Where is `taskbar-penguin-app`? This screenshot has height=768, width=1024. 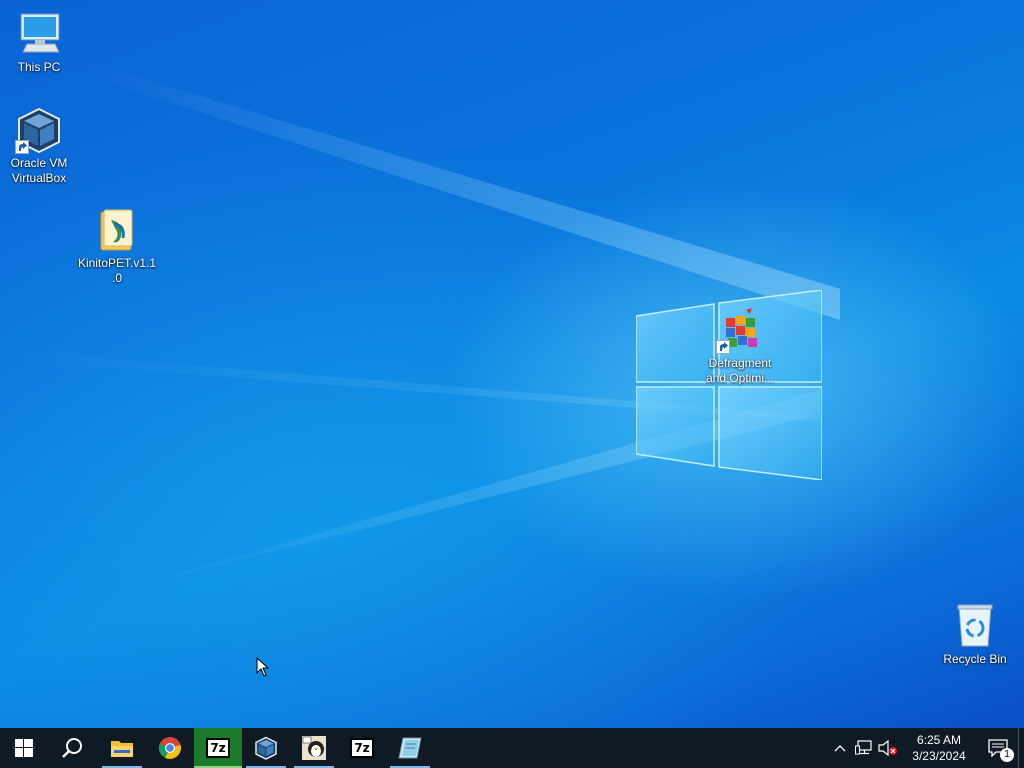 taskbar-penguin-app is located at coordinates (314, 748).